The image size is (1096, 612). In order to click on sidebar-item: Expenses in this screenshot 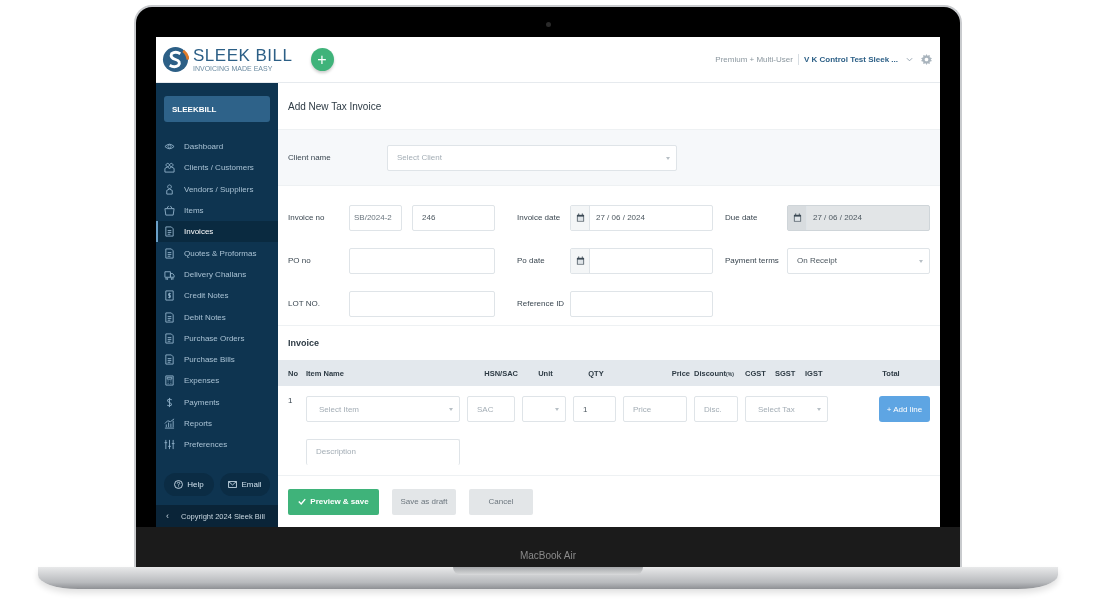, I will do `click(217, 381)`.